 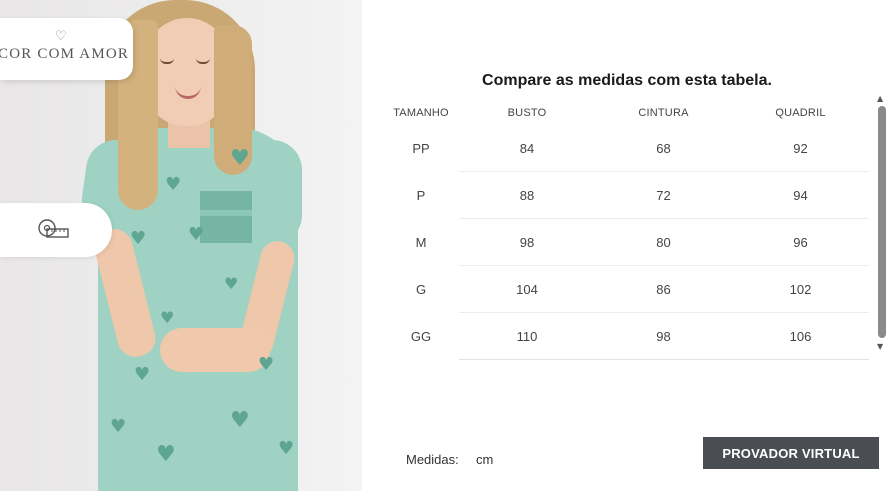 I want to click on waist-cell: 68, so click(x=663, y=148).